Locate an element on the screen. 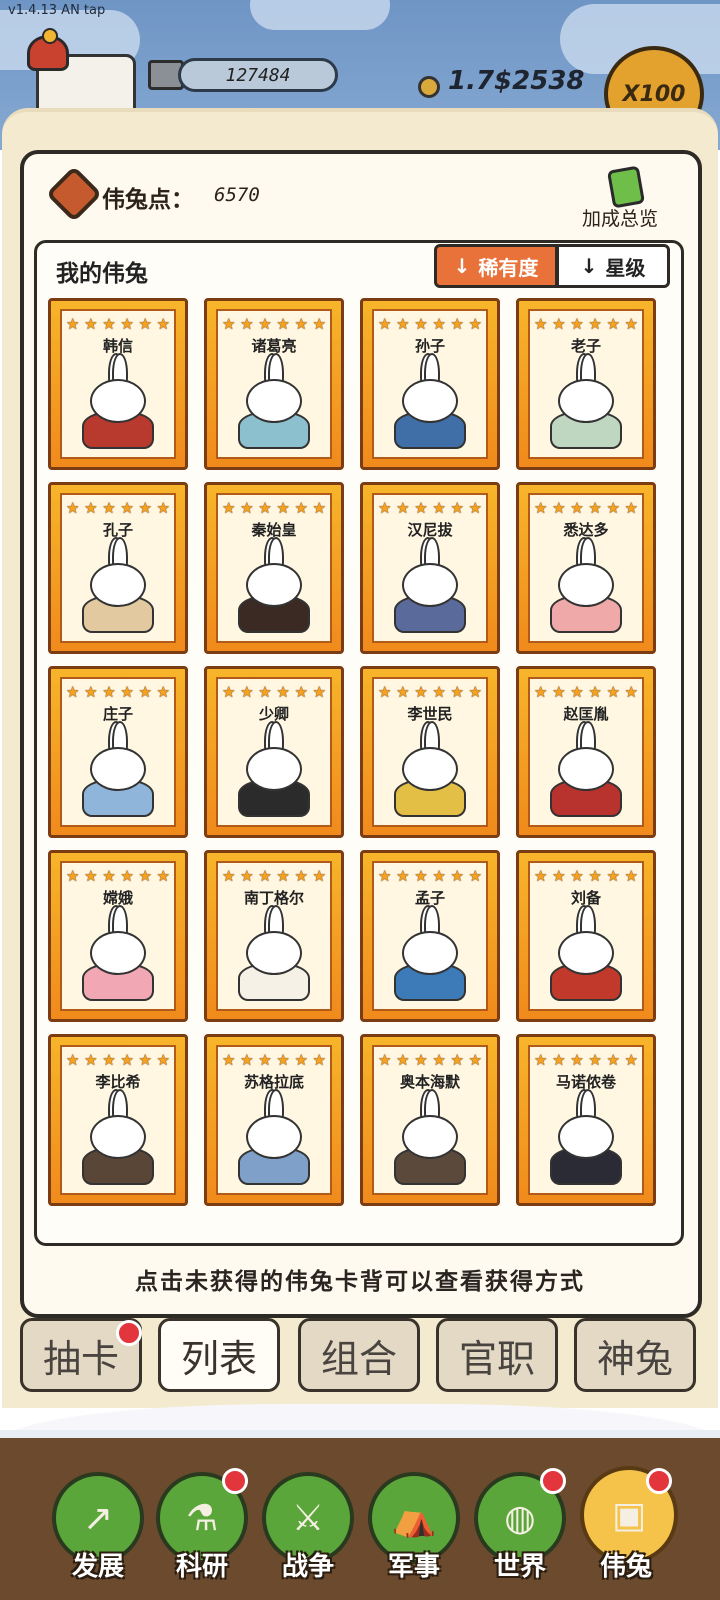 The height and width of the screenshot is (1600, 720). card-frame: ★ ★ ★ ★ ★ ★ 庄子 is located at coordinates (118, 752).